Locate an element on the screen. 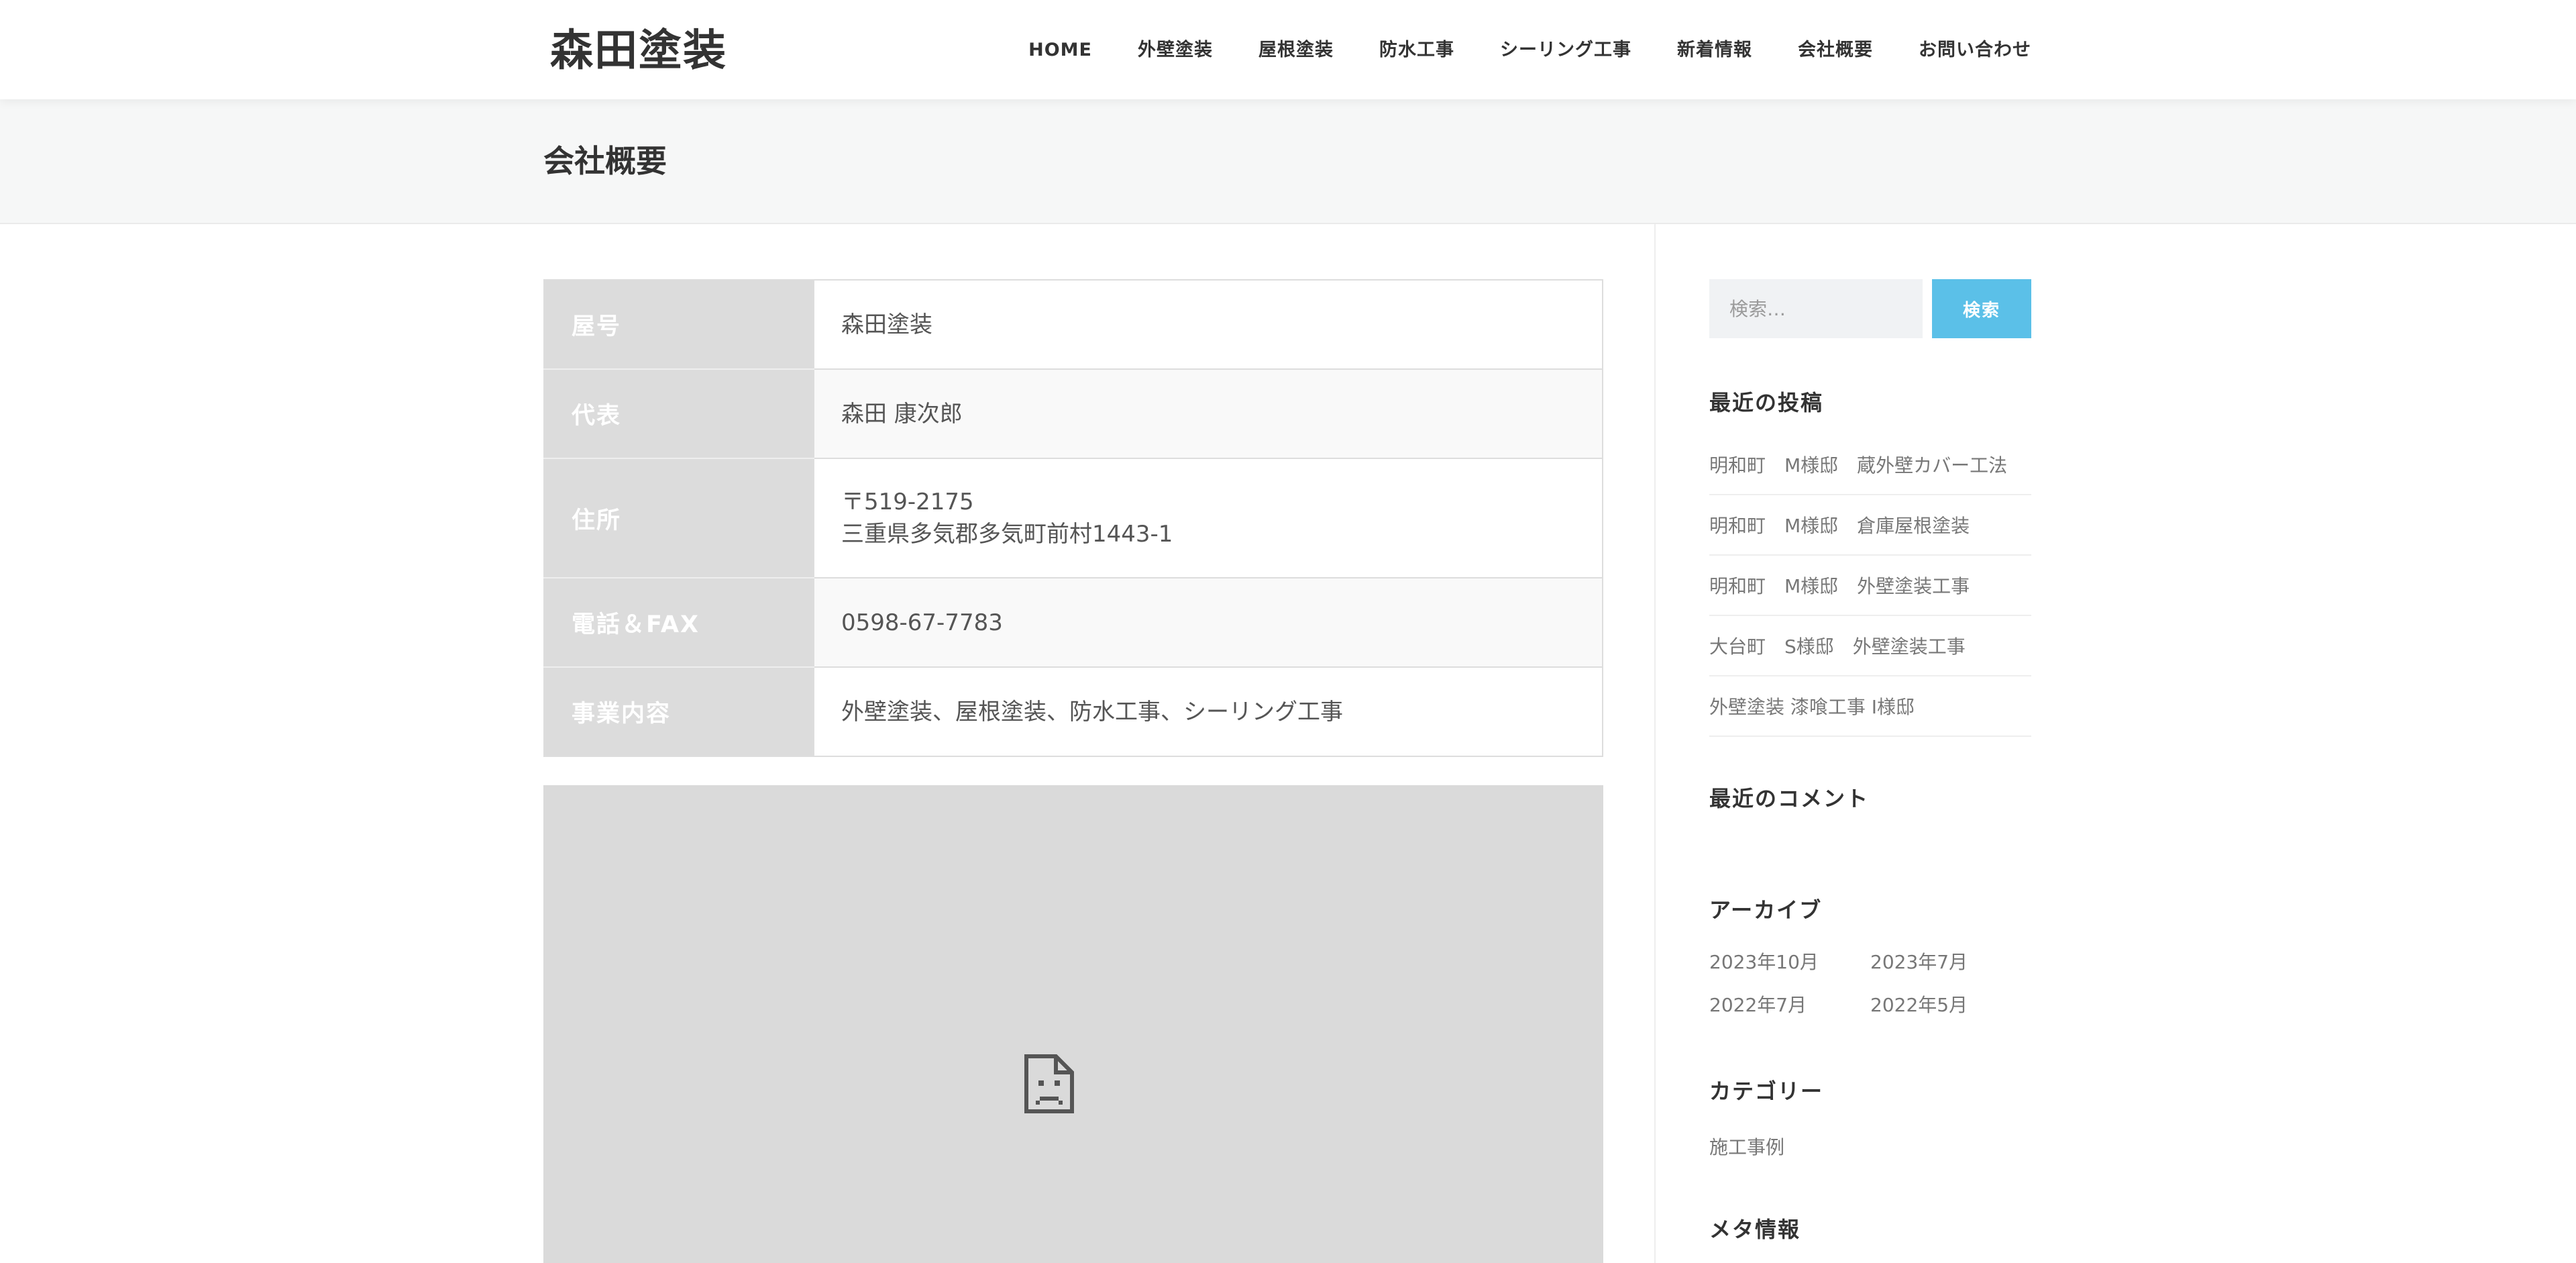  page-title-band: 会社概要 is located at coordinates (1288, 161).